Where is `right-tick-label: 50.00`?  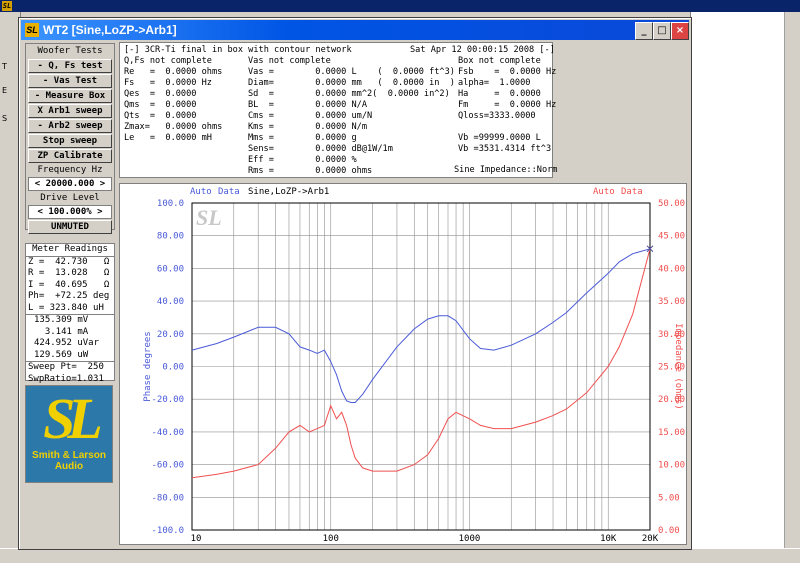 right-tick-label: 50.00 is located at coordinates (671, 204).